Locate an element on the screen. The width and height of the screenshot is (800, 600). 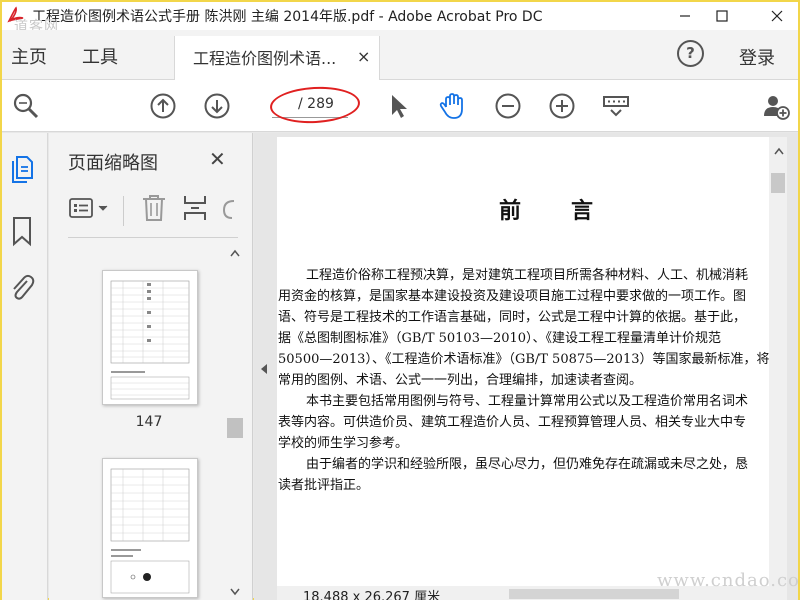
thumbnail-scrollbar-thumb is located at coordinates (235, 428).